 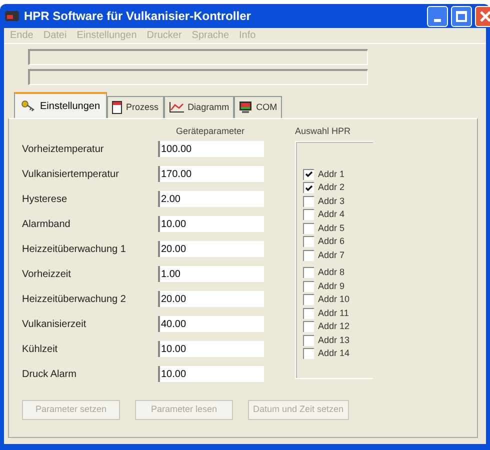 What do you see at coordinates (176, 107) in the screenshot?
I see `chart-icon` at bounding box center [176, 107].